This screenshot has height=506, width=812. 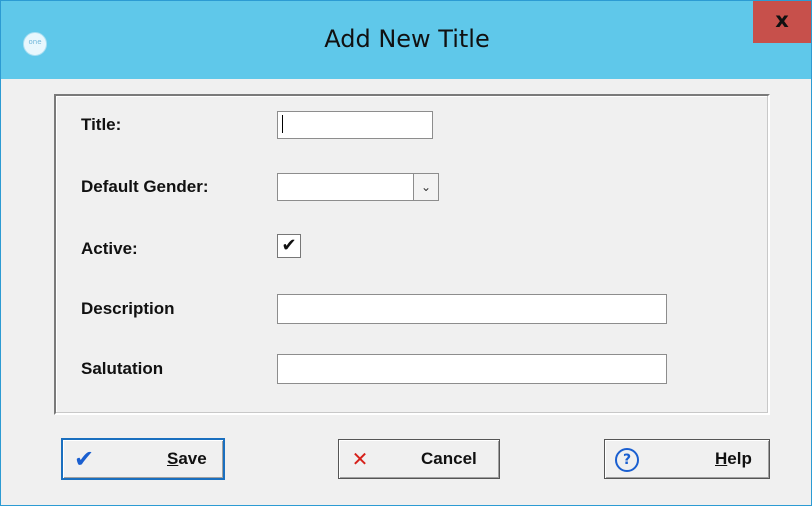 What do you see at coordinates (449, 458) in the screenshot?
I see `cancel-label: Cancel` at bounding box center [449, 458].